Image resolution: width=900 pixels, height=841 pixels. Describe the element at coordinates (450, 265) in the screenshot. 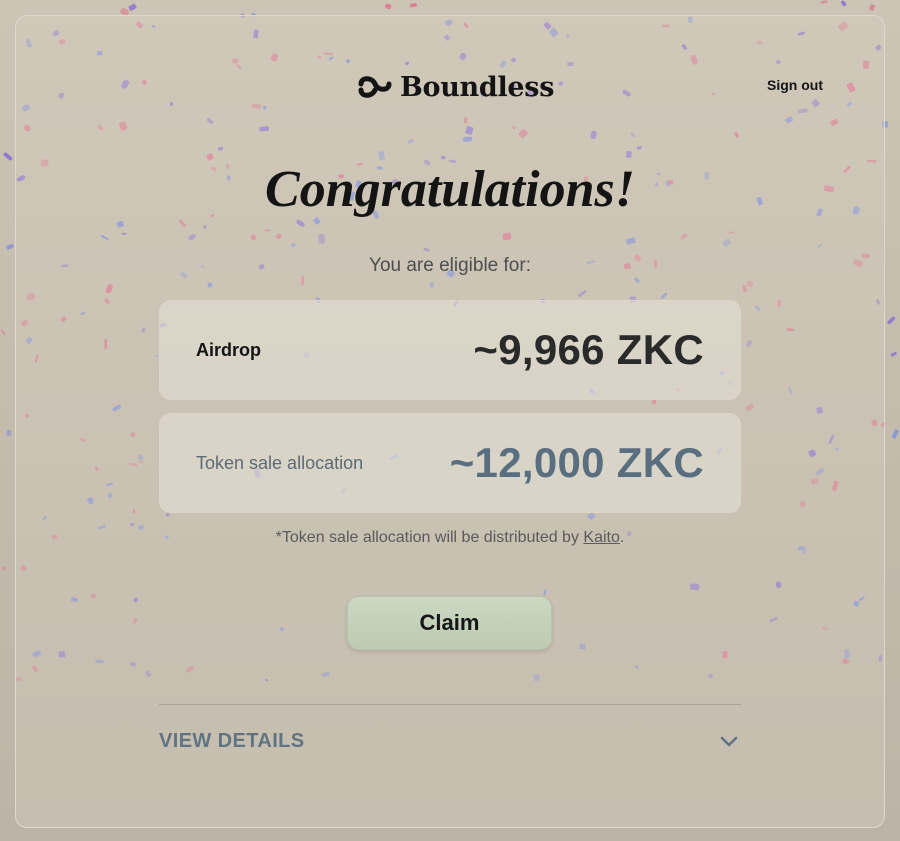

I see `eligibility-subheading: You are eligible for:` at that location.